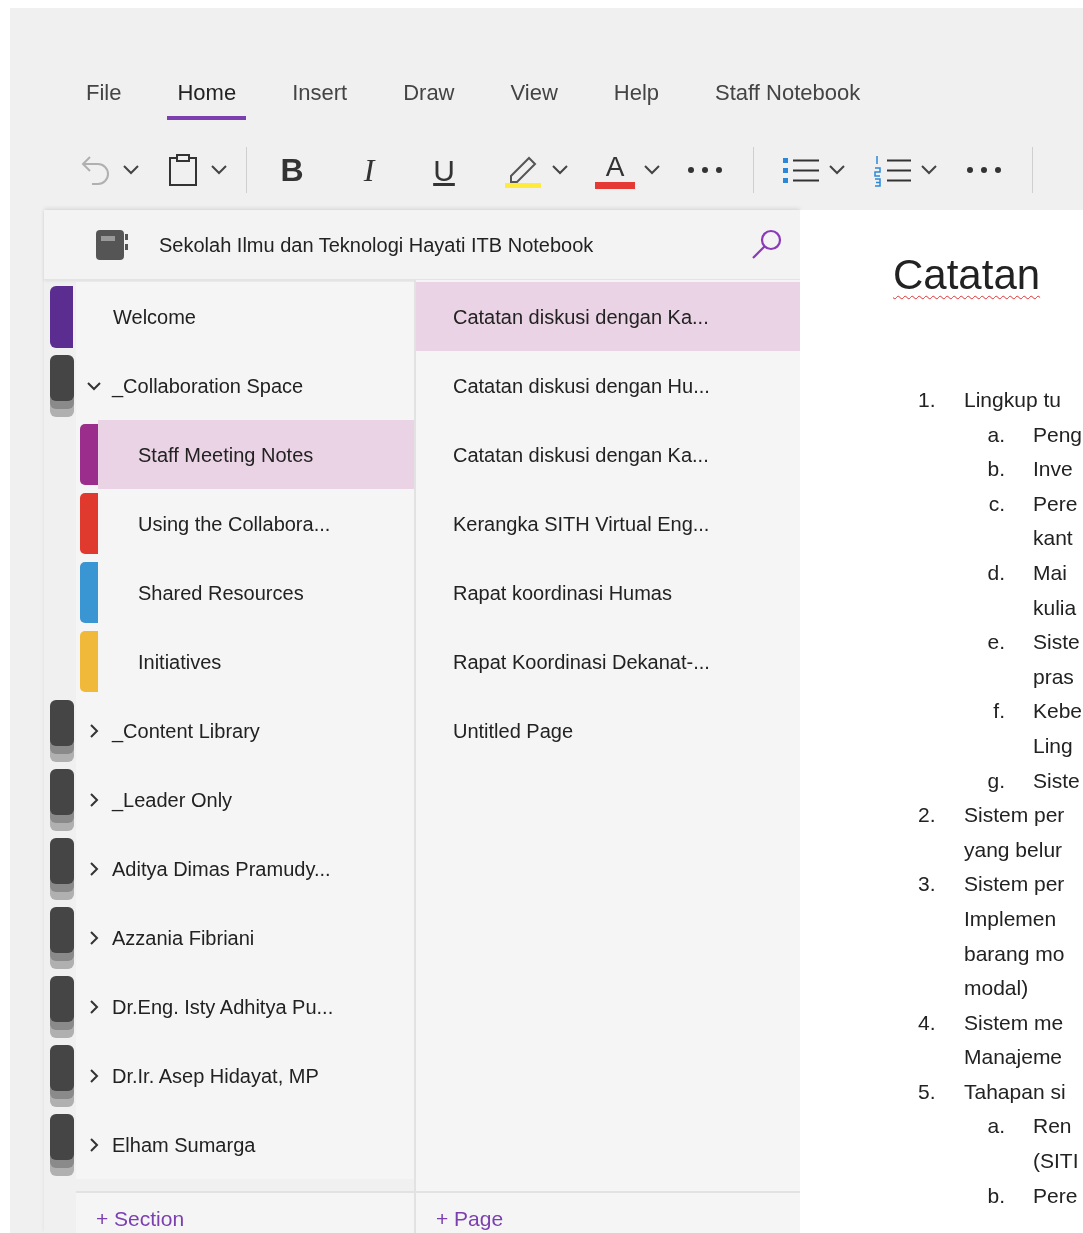 This screenshot has height=1233, width=1083. I want to click on section-item: Staff Meeting Notes, so click(256, 454).